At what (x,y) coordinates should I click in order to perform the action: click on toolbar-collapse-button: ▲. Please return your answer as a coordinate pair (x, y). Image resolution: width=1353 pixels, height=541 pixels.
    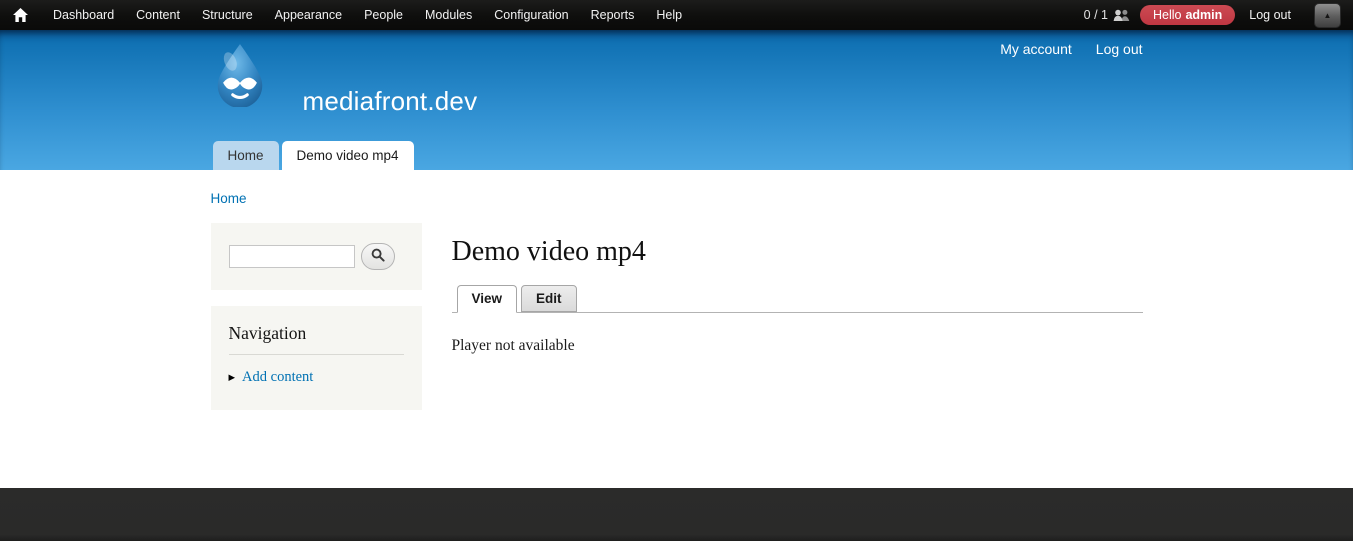
    Looking at the image, I should click on (1327, 15).